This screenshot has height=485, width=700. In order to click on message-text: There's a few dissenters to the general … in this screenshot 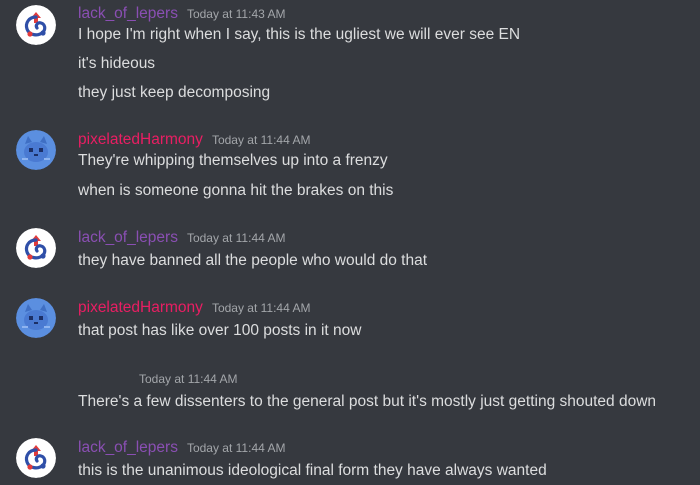, I will do `click(367, 401)`.